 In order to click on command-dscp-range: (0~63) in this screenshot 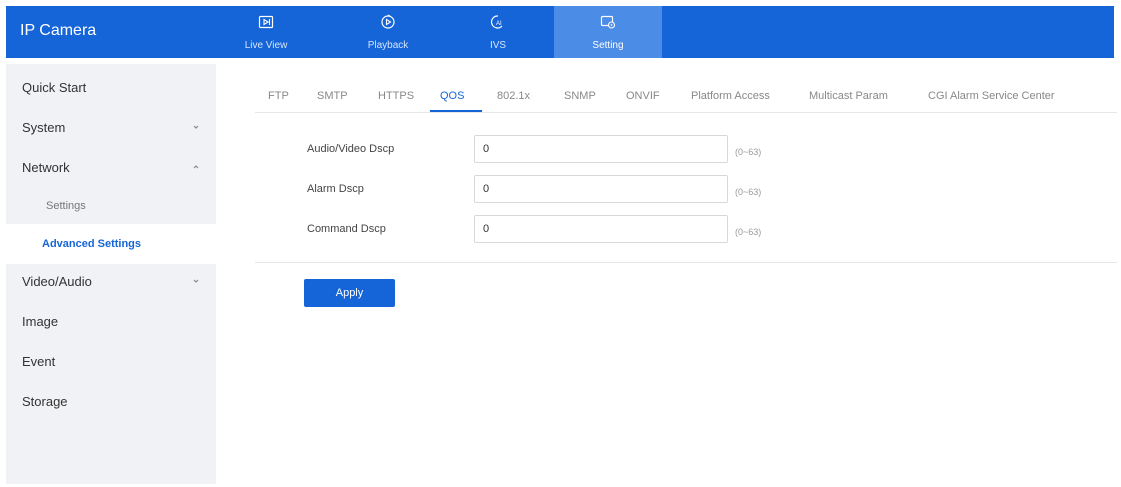, I will do `click(748, 232)`.